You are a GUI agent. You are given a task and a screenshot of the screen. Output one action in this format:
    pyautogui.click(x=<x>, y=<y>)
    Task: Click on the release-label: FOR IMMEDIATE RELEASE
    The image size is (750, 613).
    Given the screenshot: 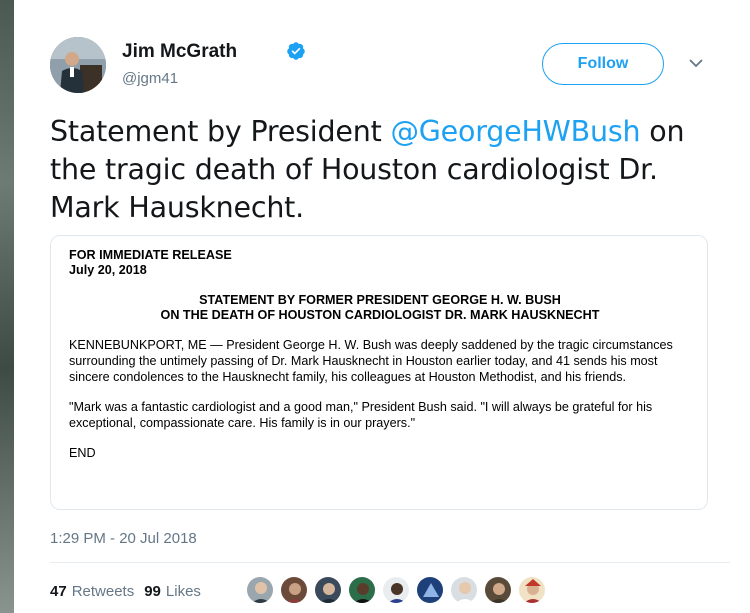 What is the action you would take?
    pyautogui.click(x=150, y=255)
    